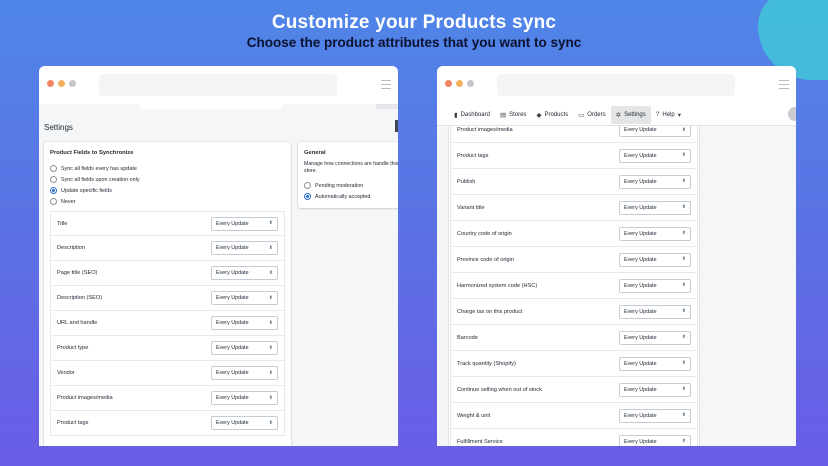  Describe the element at coordinates (618, 115) in the screenshot. I see `gear-icon: ✲` at that location.